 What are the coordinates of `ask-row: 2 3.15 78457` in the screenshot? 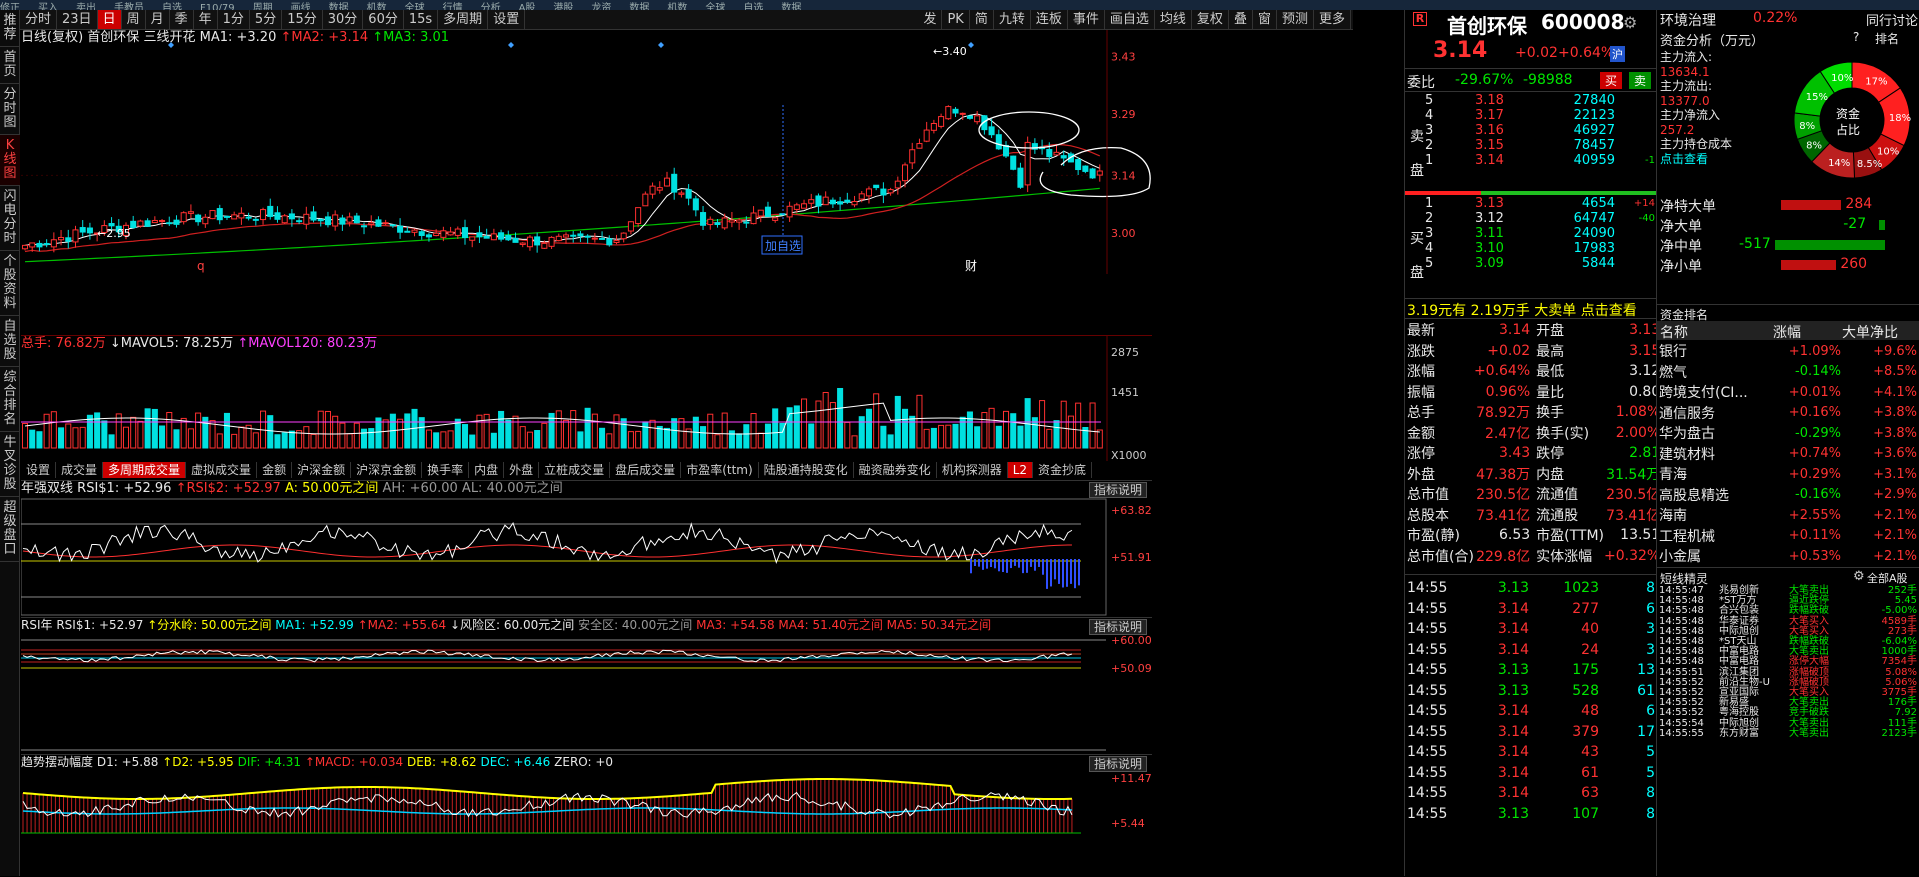 It's located at (1540, 145).